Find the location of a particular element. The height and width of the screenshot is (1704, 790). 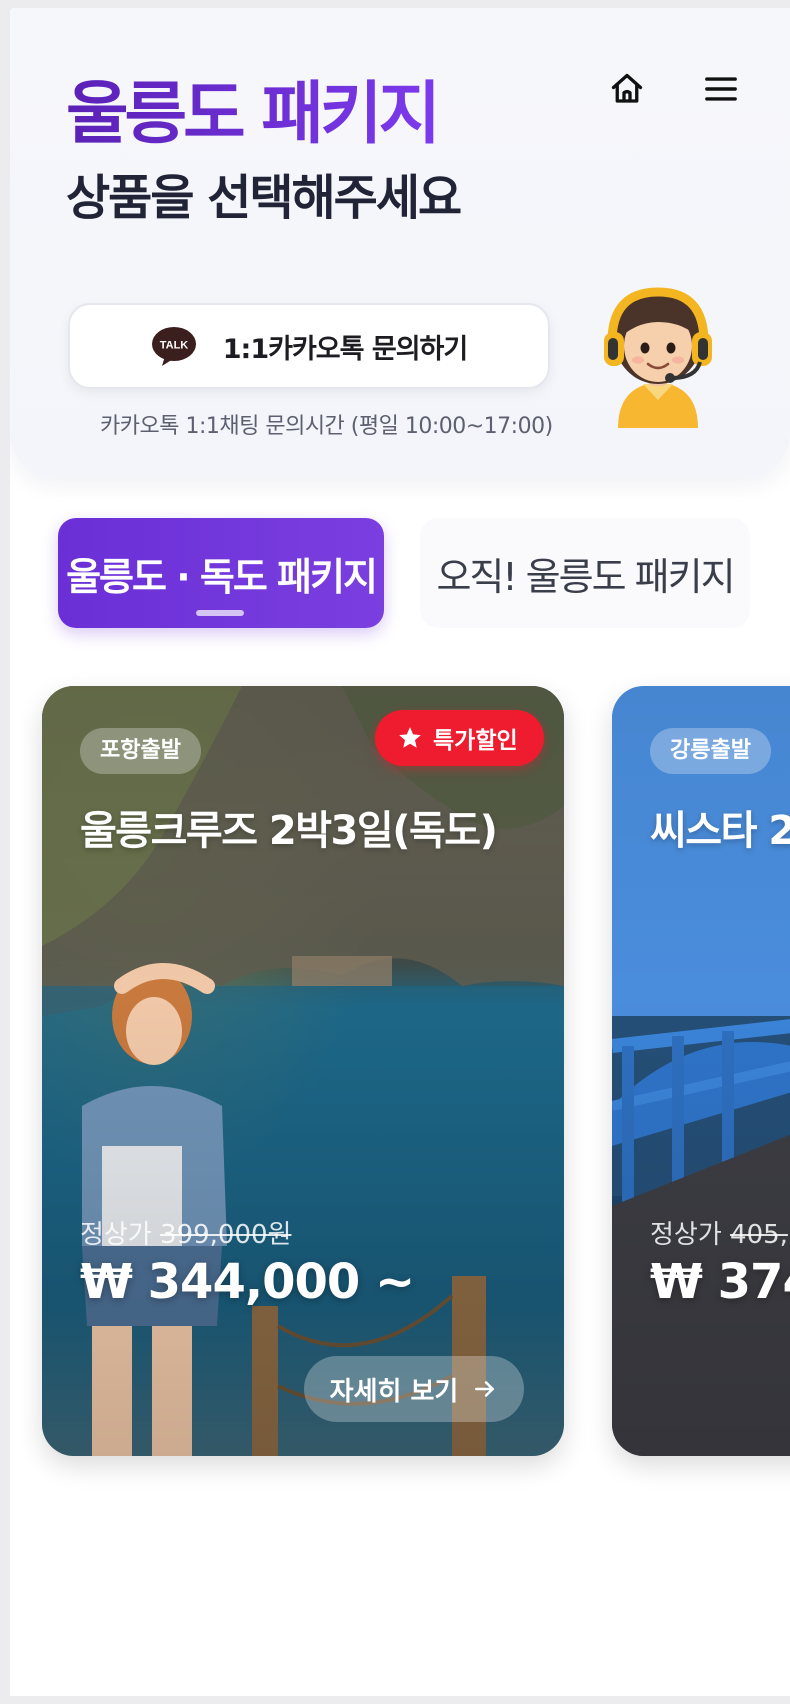

hamburger-menu-icon is located at coordinates (721, 89).